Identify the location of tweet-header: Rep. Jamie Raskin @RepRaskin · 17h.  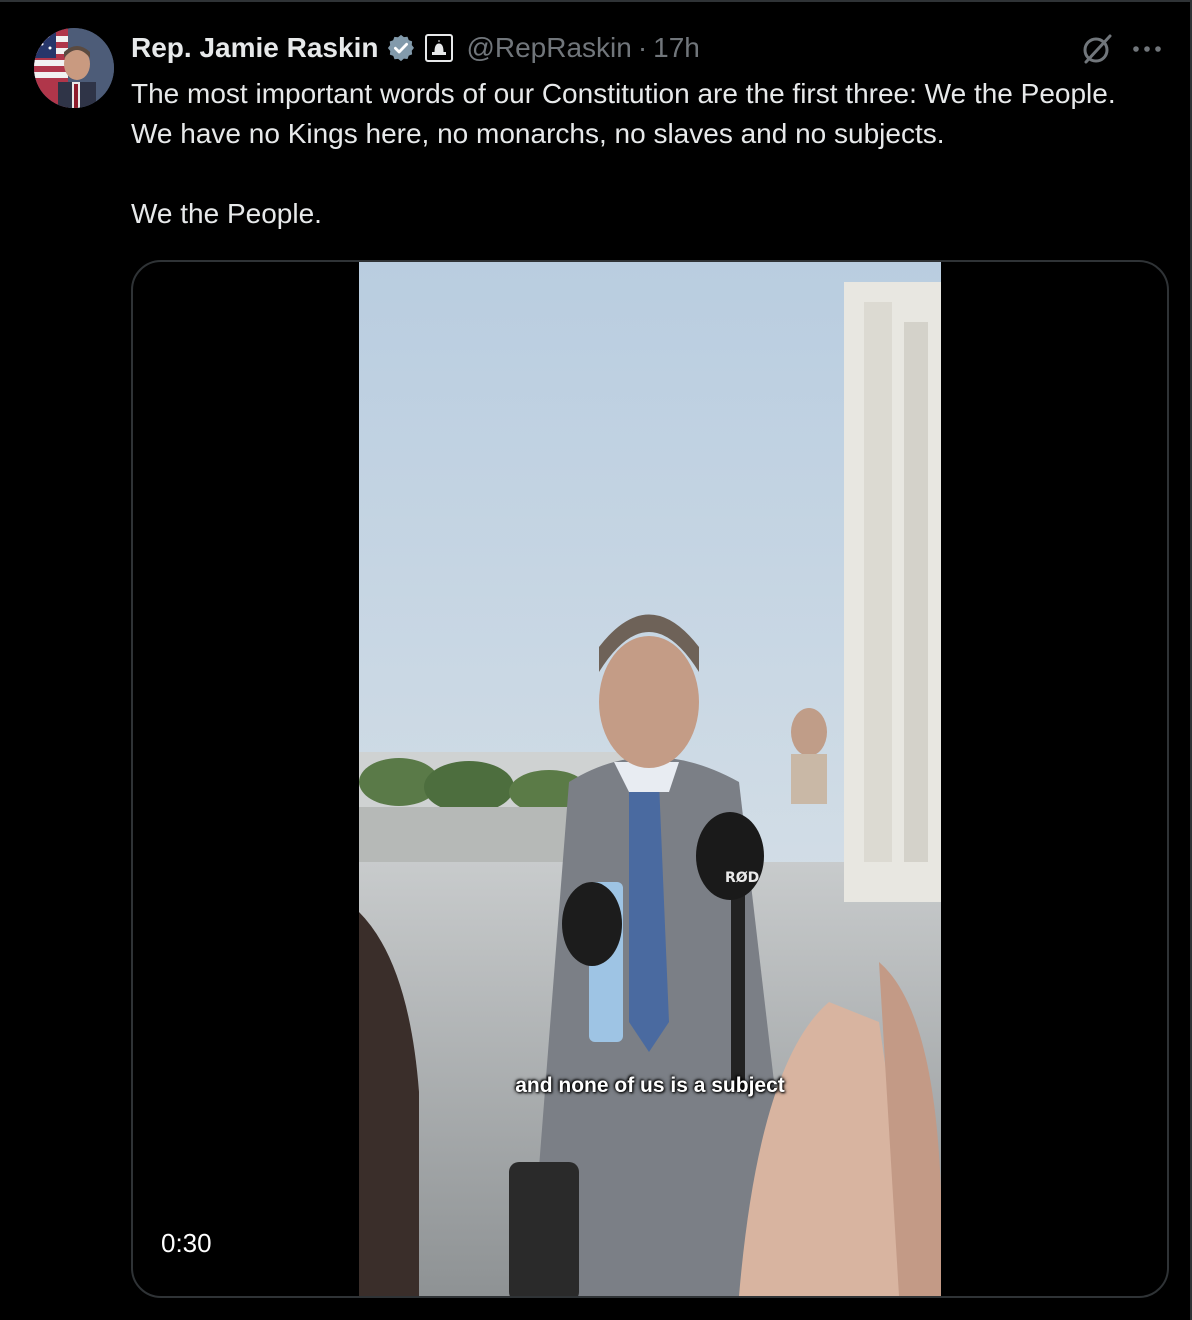
(415, 48).